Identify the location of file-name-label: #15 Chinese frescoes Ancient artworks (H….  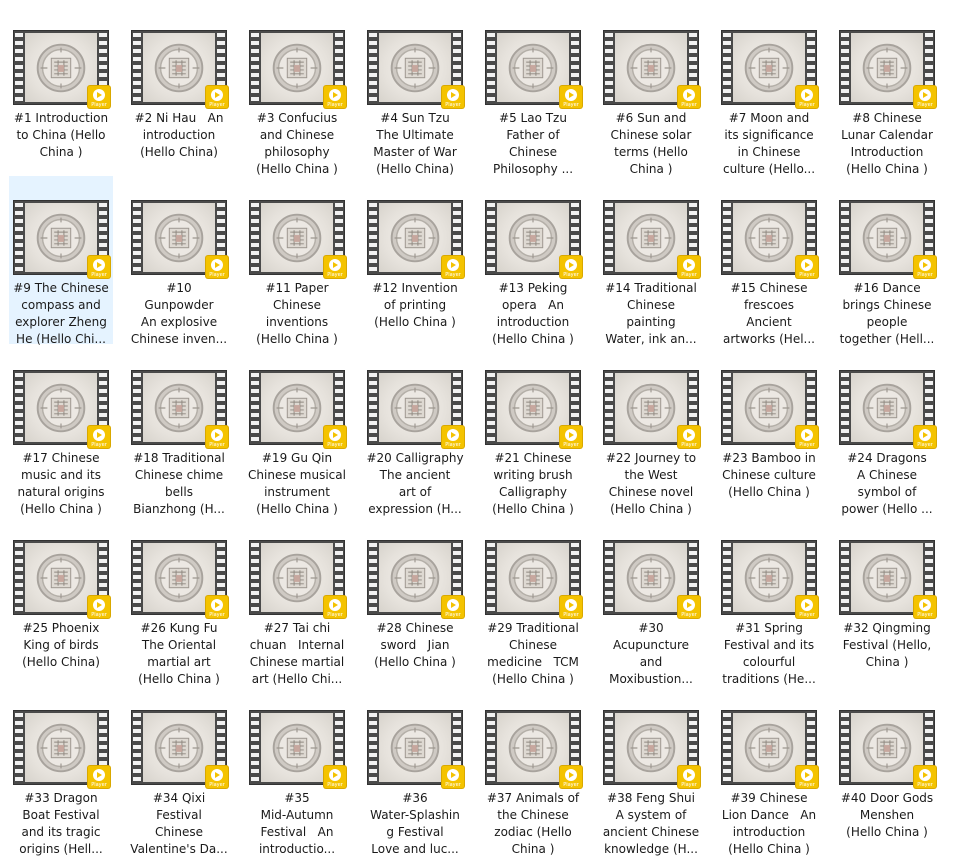
(769, 313).